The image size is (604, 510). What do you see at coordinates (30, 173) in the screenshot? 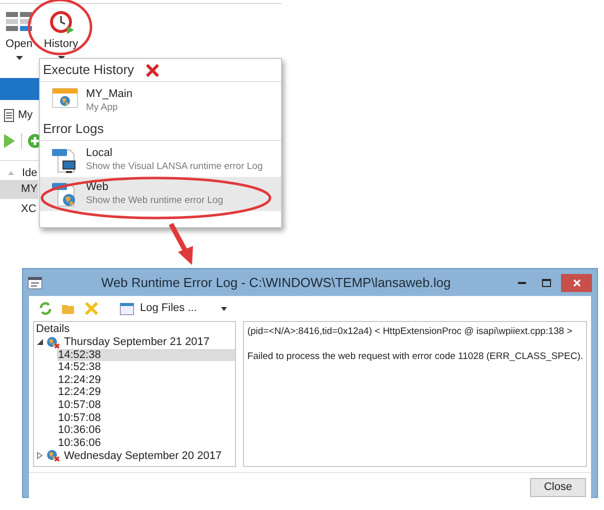
I see `column-header: Ide` at bounding box center [30, 173].